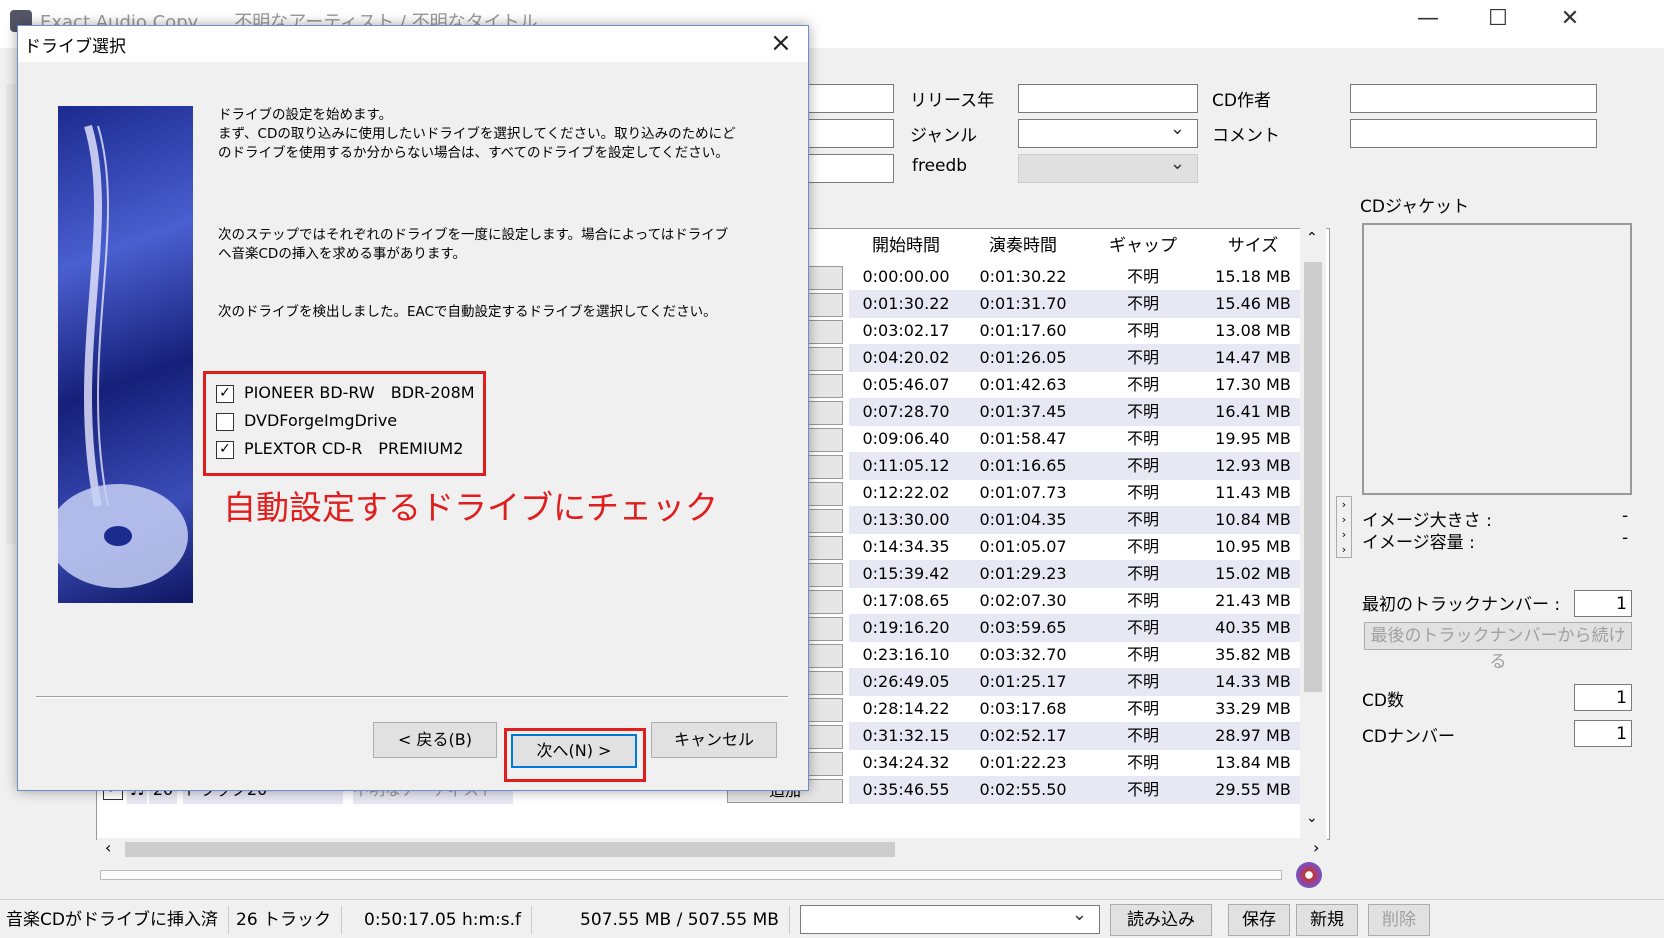  What do you see at coordinates (1108, 133) in the screenshot?
I see `genre-dropdown` at bounding box center [1108, 133].